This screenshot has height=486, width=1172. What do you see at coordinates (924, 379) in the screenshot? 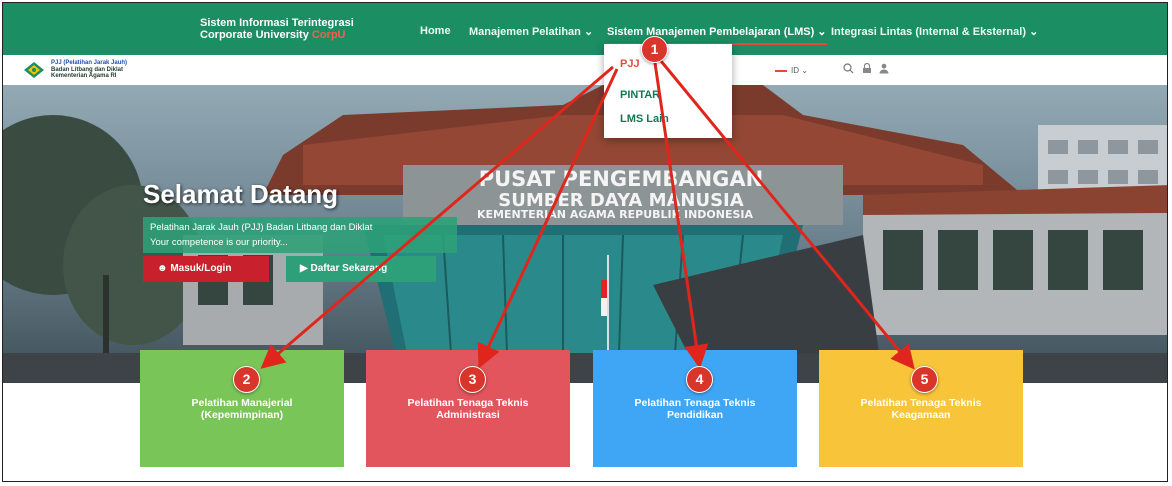
I see `step-marker-5: 5` at bounding box center [924, 379].